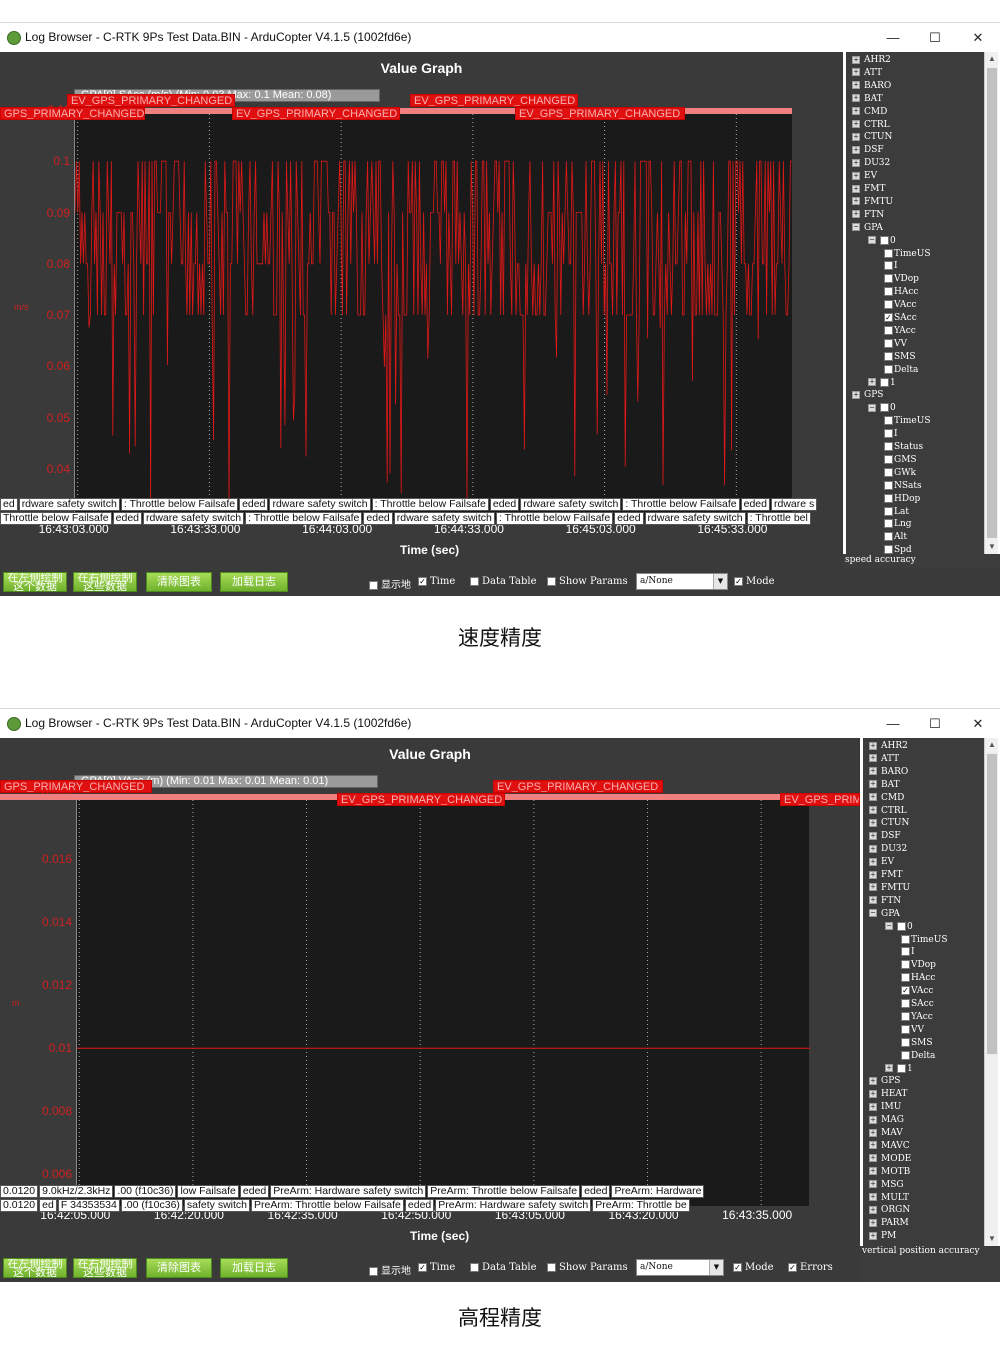 Image resolution: width=1000 pixels, height=1357 pixels. Describe the element at coordinates (918, 978) in the screenshot. I see `tree-item: HAcc` at that location.